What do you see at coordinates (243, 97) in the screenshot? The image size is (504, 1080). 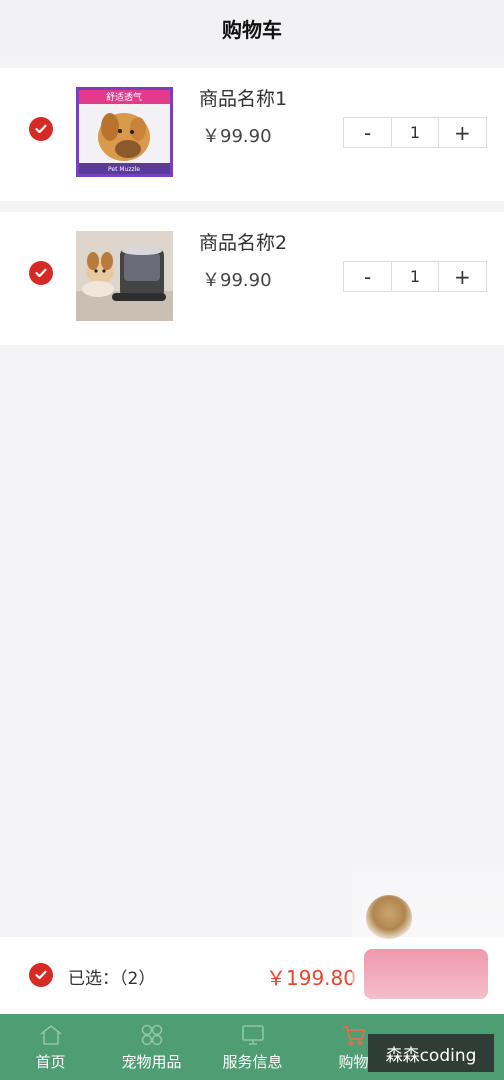 I see `product-name: 商品名称1` at bounding box center [243, 97].